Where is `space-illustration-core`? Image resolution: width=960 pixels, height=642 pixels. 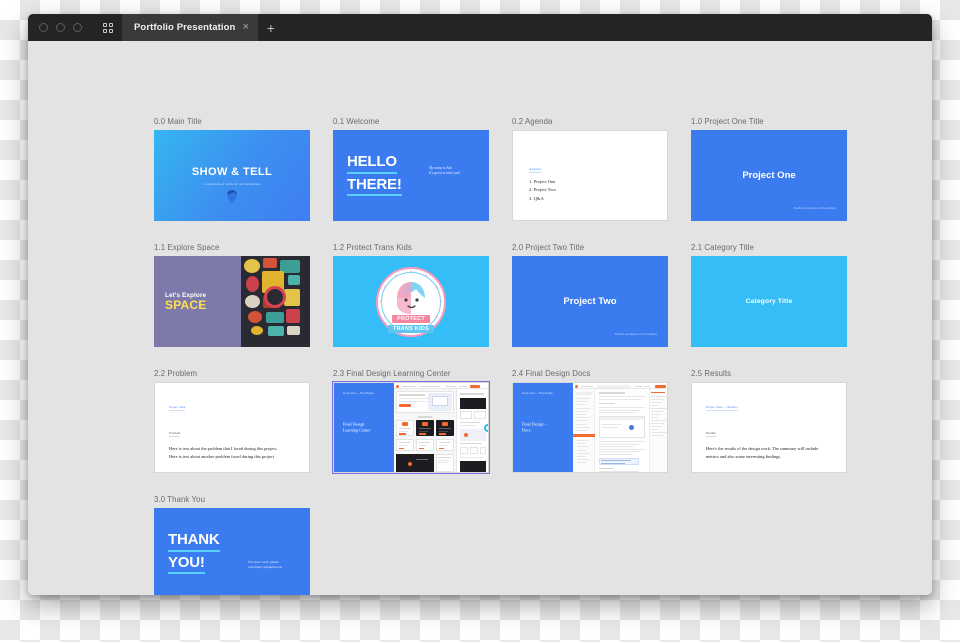 space-illustration-core is located at coordinates (275, 297).